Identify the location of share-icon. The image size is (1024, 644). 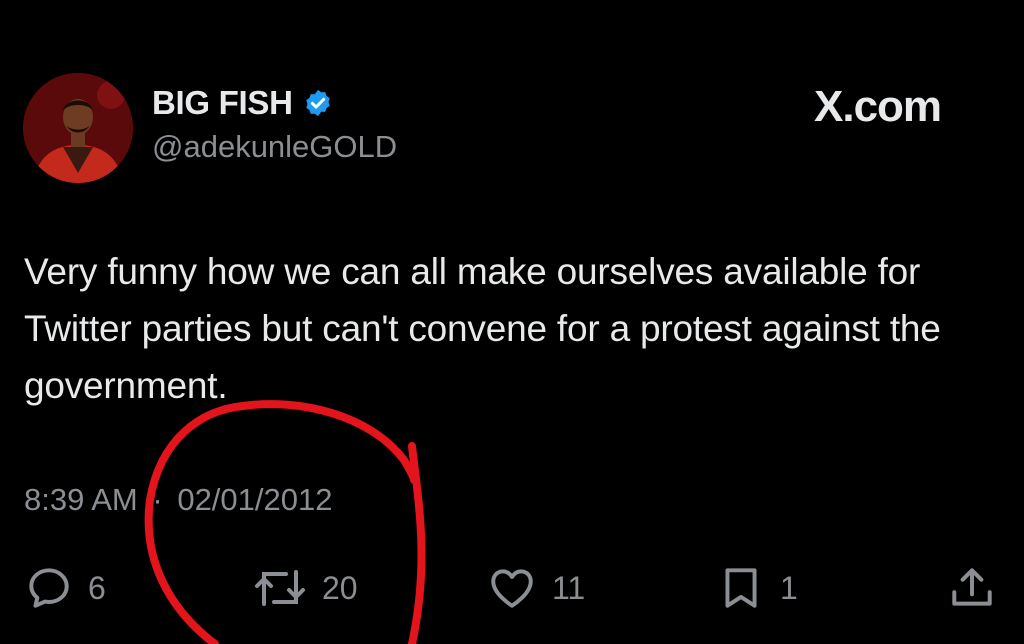
(972, 587).